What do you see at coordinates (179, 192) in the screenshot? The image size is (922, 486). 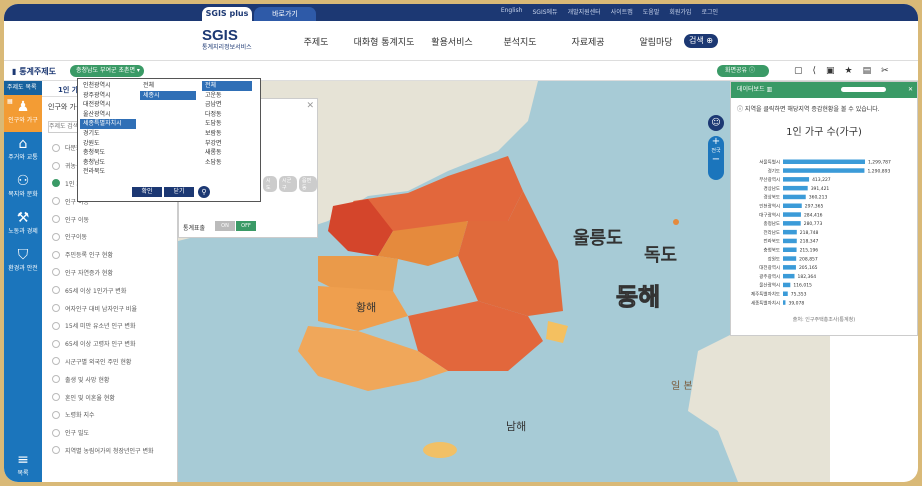 I see `close-button: 닫기` at bounding box center [179, 192].